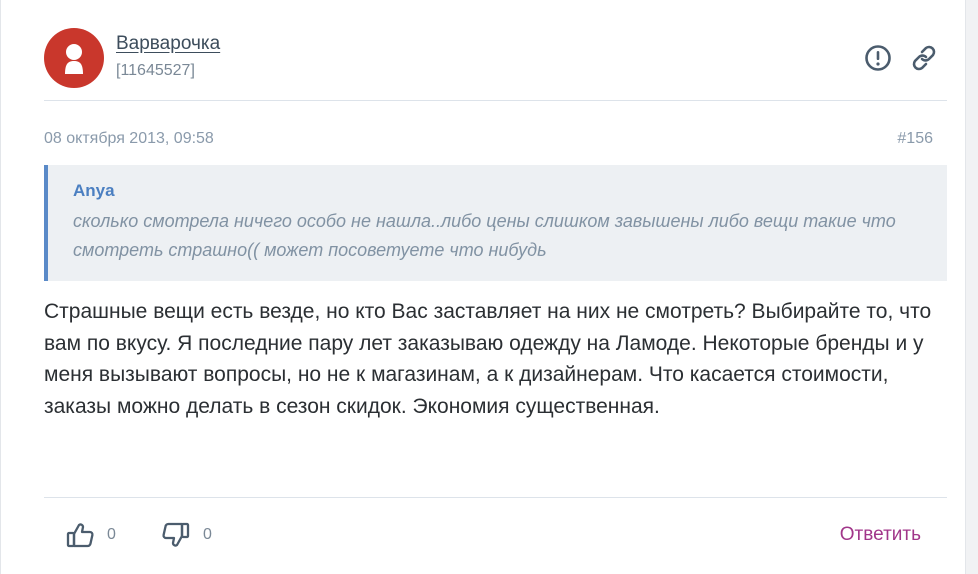 This screenshot has width=978, height=574. I want to click on author-name-link: Варварочка, so click(168, 44).